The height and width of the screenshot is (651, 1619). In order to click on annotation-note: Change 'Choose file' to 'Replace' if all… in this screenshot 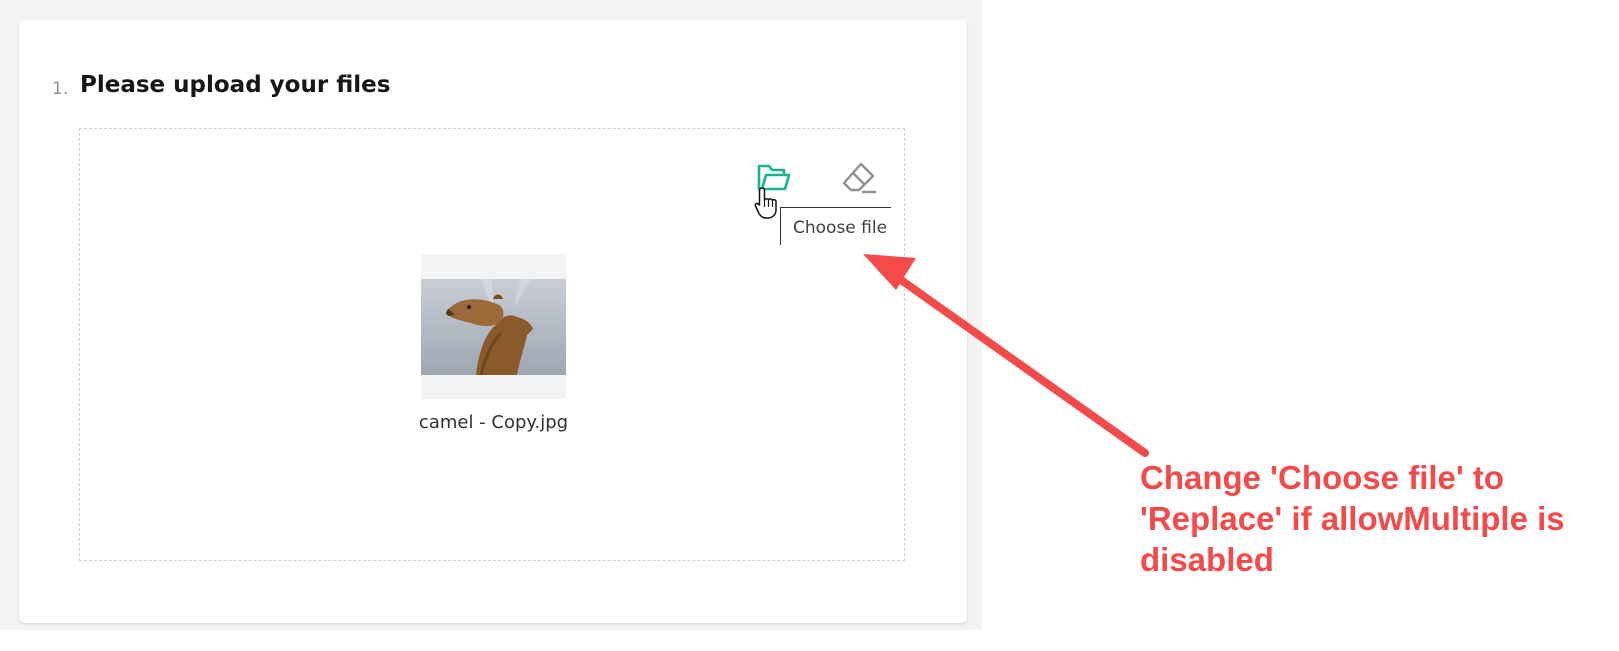, I will do `click(1352, 518)`.